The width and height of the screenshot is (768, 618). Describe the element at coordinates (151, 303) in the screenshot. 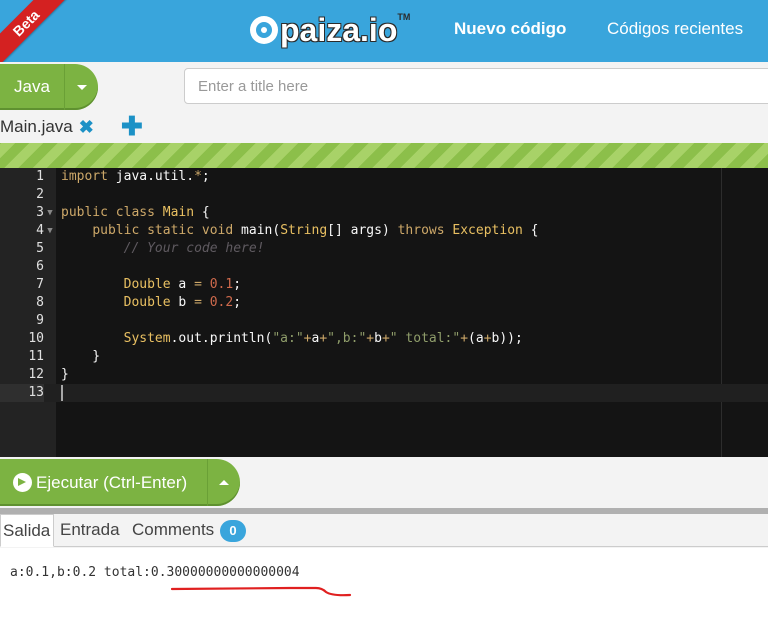

I see `code-text: Double b = 0.2;` at that location.